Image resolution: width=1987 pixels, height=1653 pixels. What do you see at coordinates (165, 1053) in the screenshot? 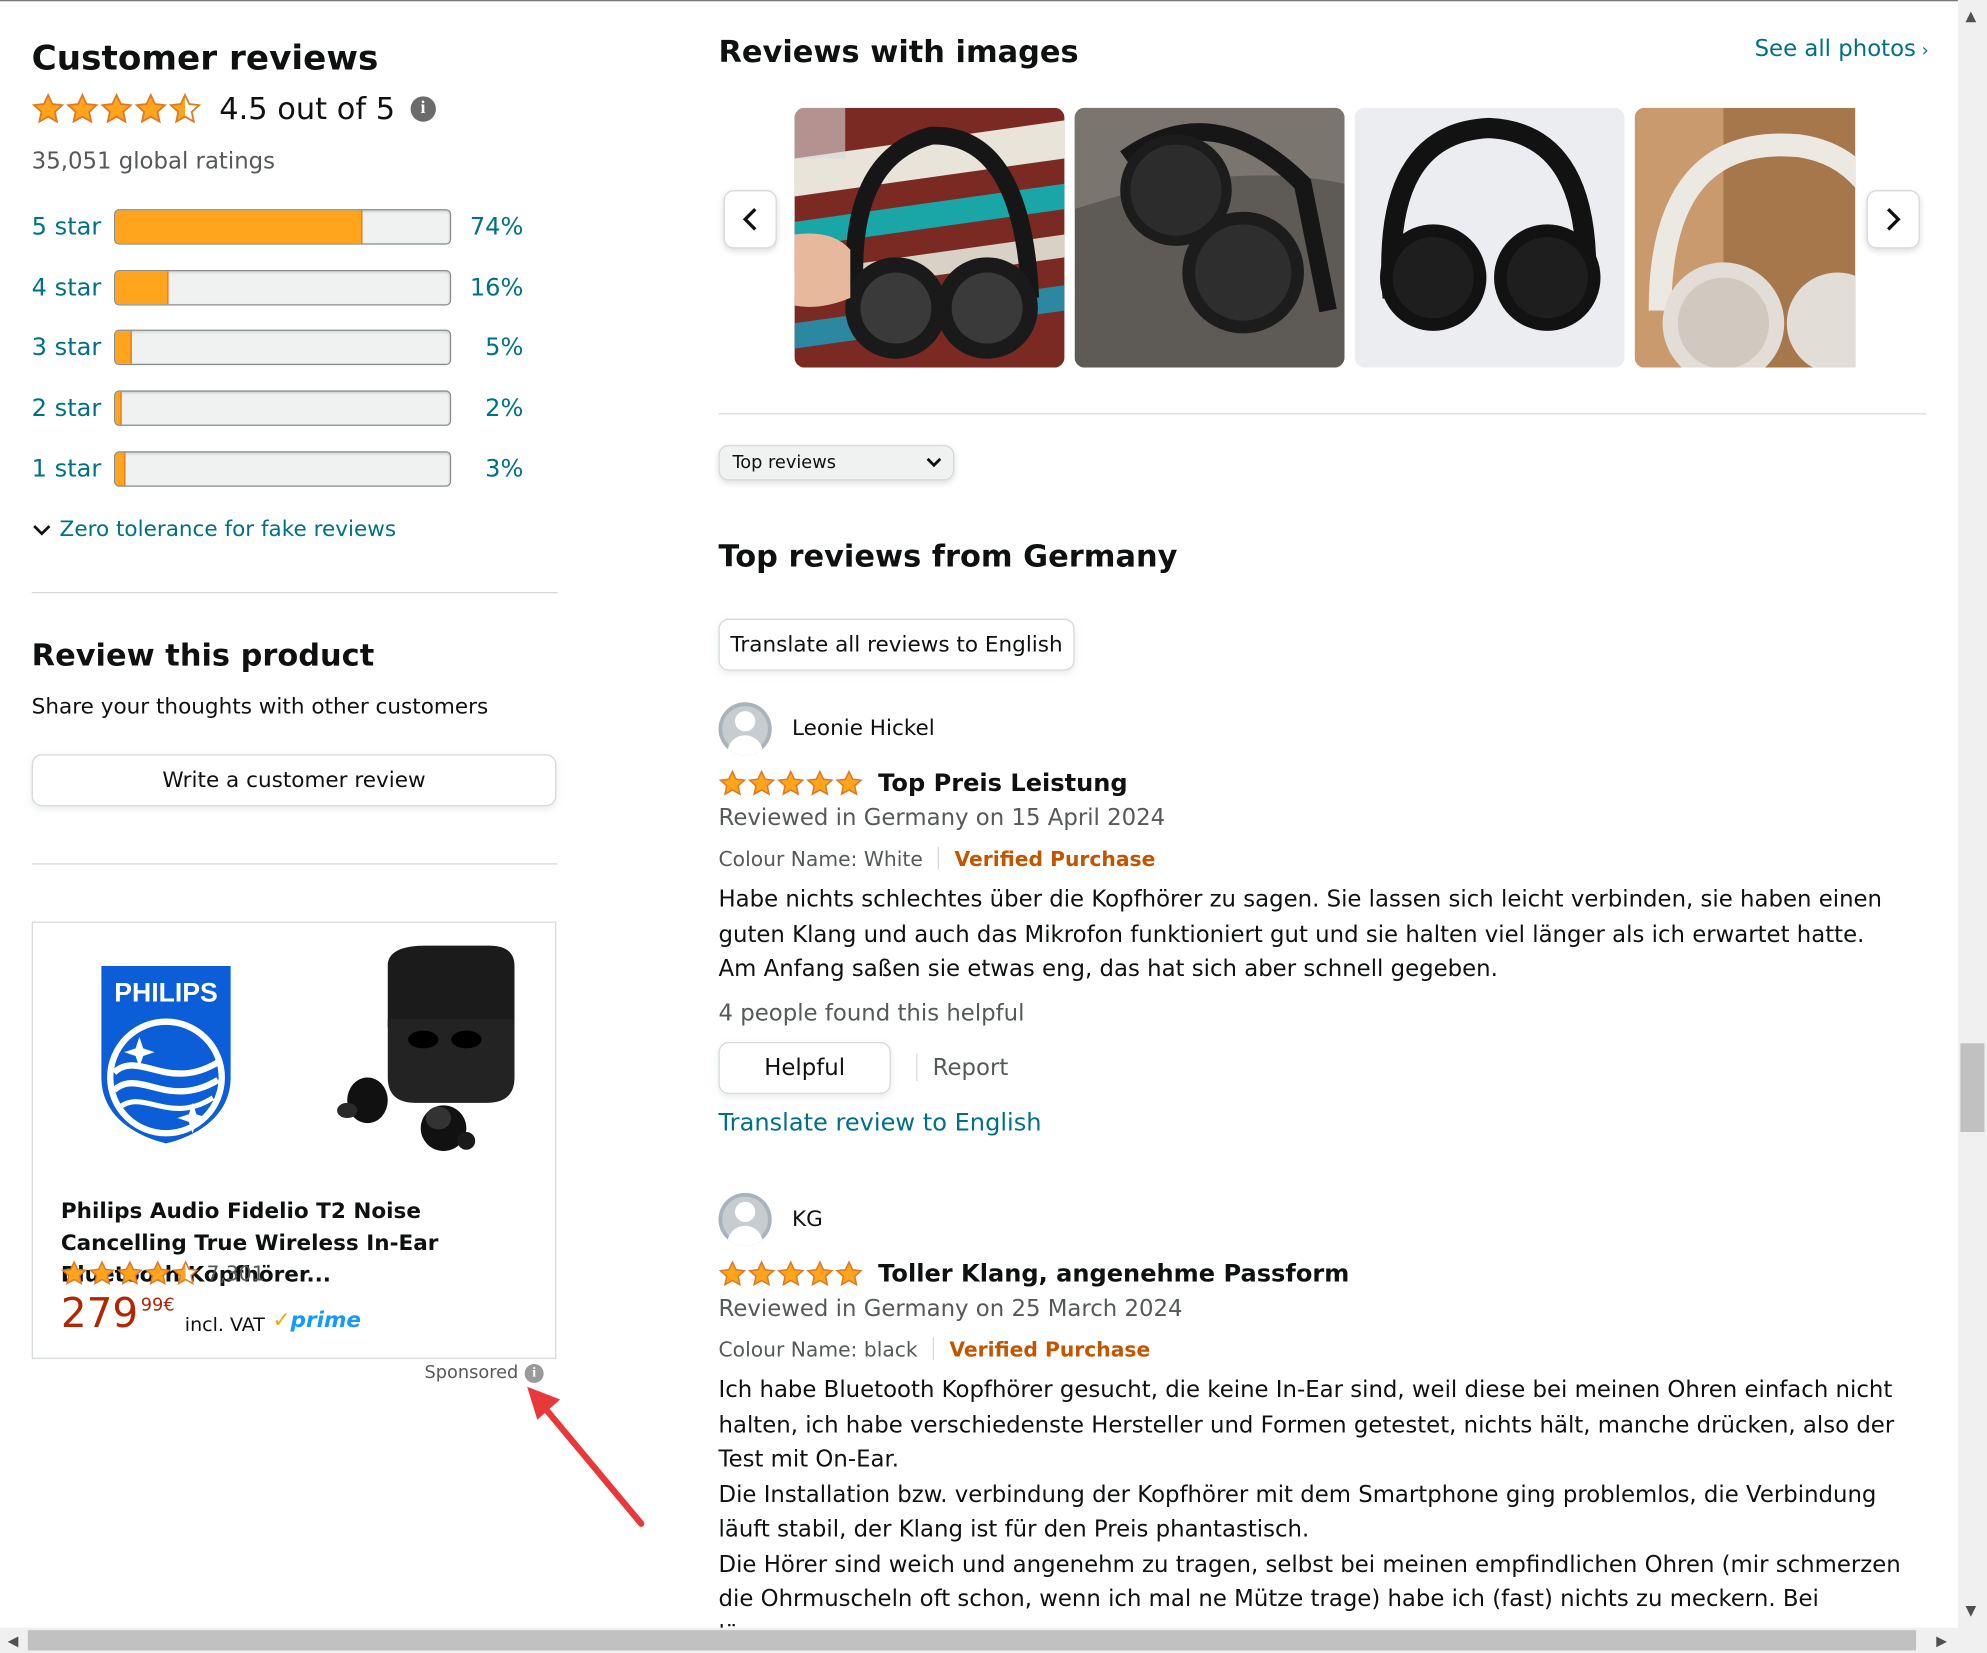
I see `philips-logo: PHILIPS` at bounding box center [165, 1053].